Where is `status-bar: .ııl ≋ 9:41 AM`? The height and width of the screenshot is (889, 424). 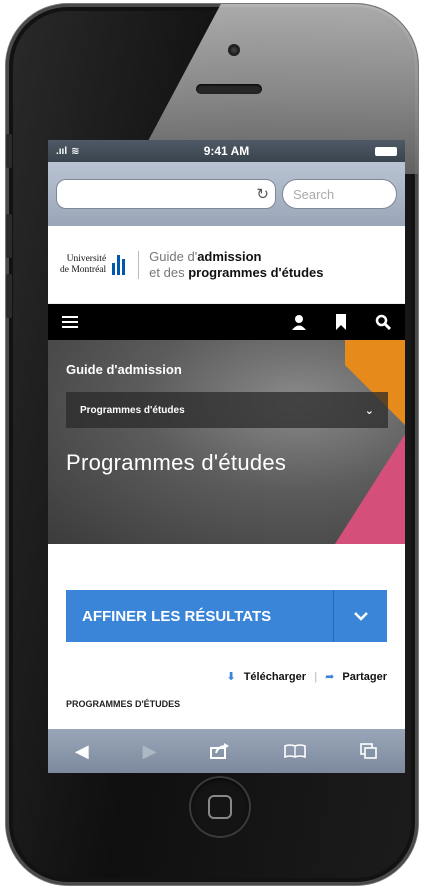
status-bar: .ııl ≋ 9:41 AM is located at coordinates (226, 151).